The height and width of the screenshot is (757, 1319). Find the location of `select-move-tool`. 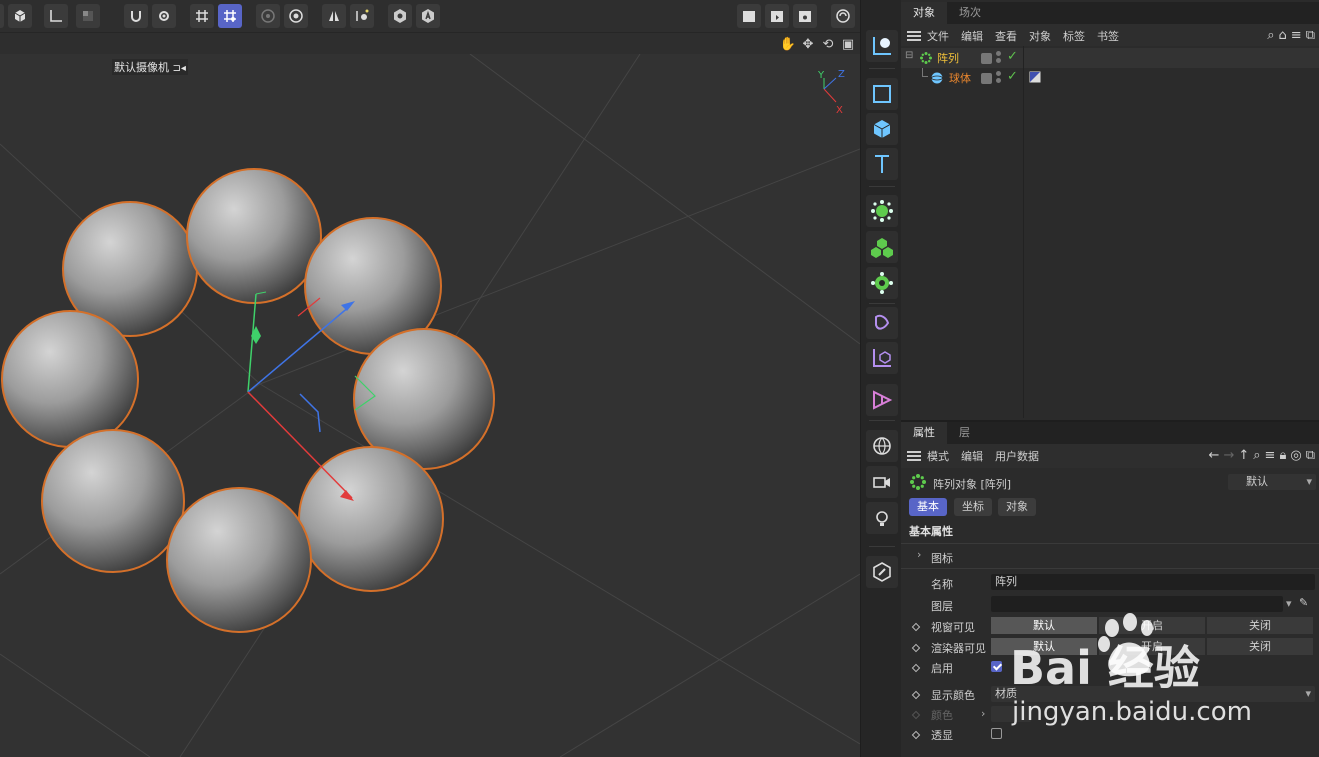

select-move-tool is located at coordinates (882, 46).